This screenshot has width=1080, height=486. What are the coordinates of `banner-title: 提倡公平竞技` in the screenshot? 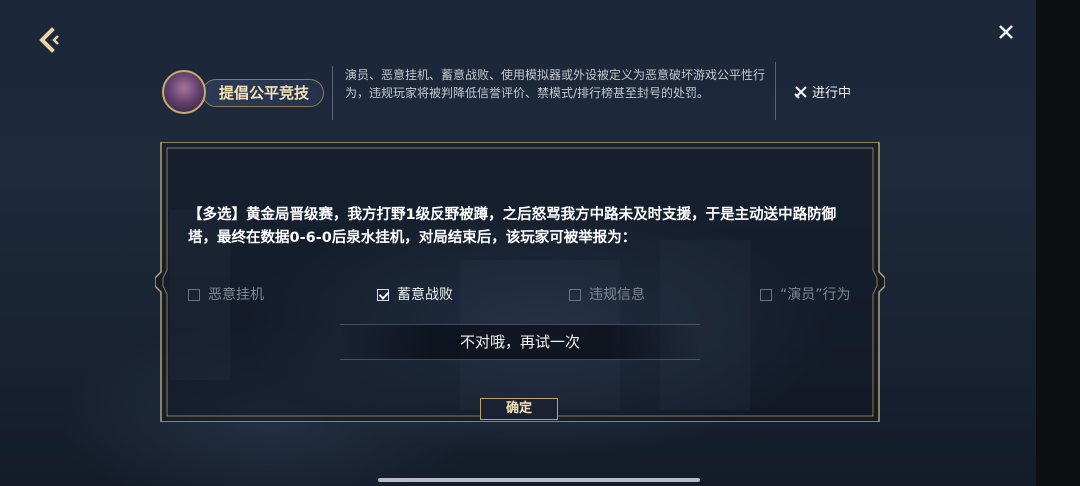 It's located at (263, 93).